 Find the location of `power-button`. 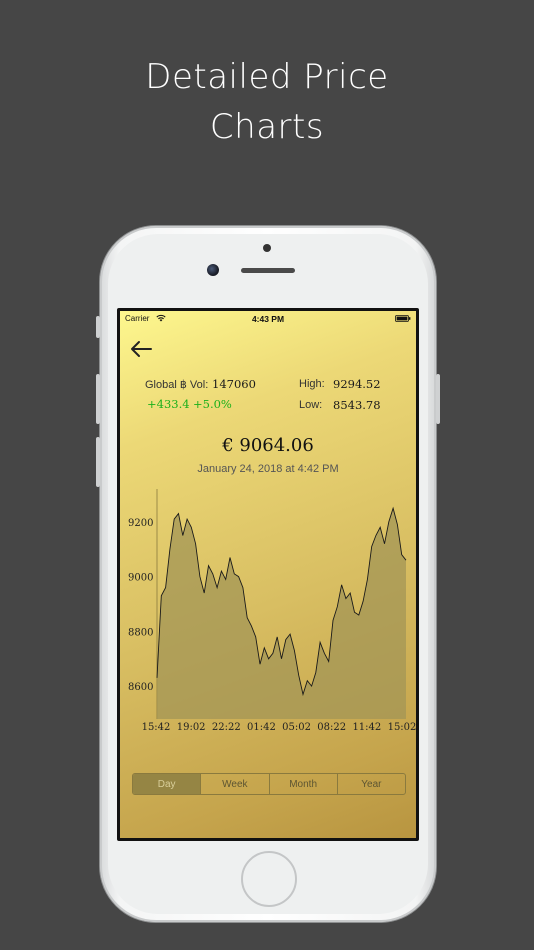

power-button is located at coordinates (438, 399).